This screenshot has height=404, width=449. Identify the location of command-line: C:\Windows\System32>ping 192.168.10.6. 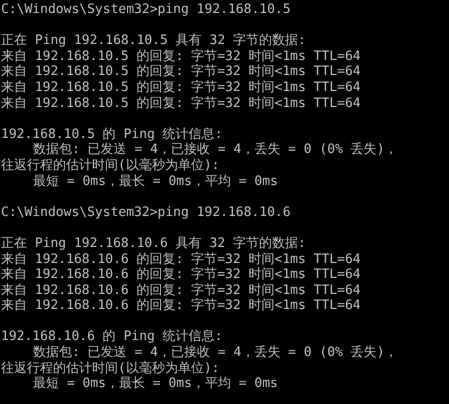
(146, 212).